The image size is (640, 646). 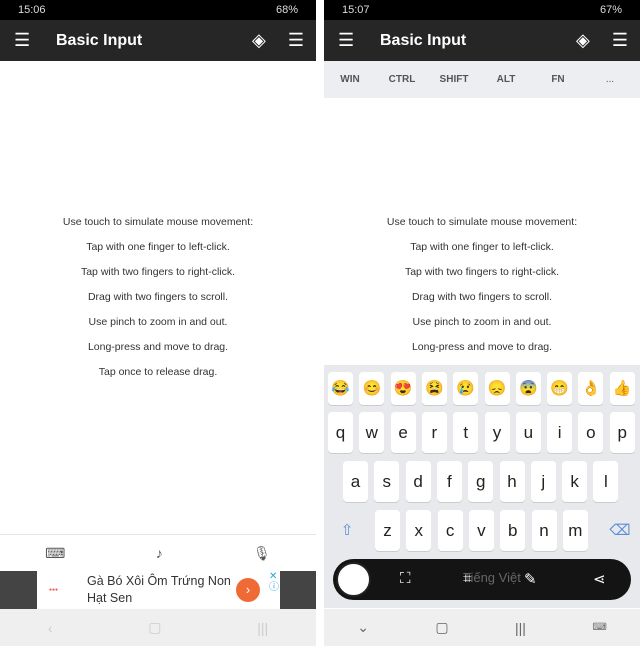 I want to click on key-d: d, so click(x=418, y=481).